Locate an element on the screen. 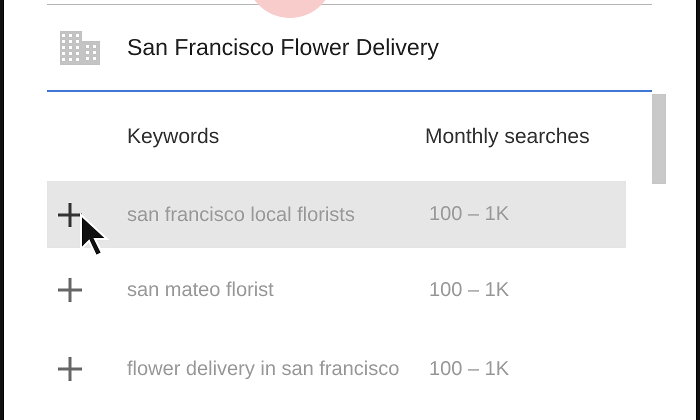 The image size is (700, 420). building-icon is located at coordinates (80, 47).